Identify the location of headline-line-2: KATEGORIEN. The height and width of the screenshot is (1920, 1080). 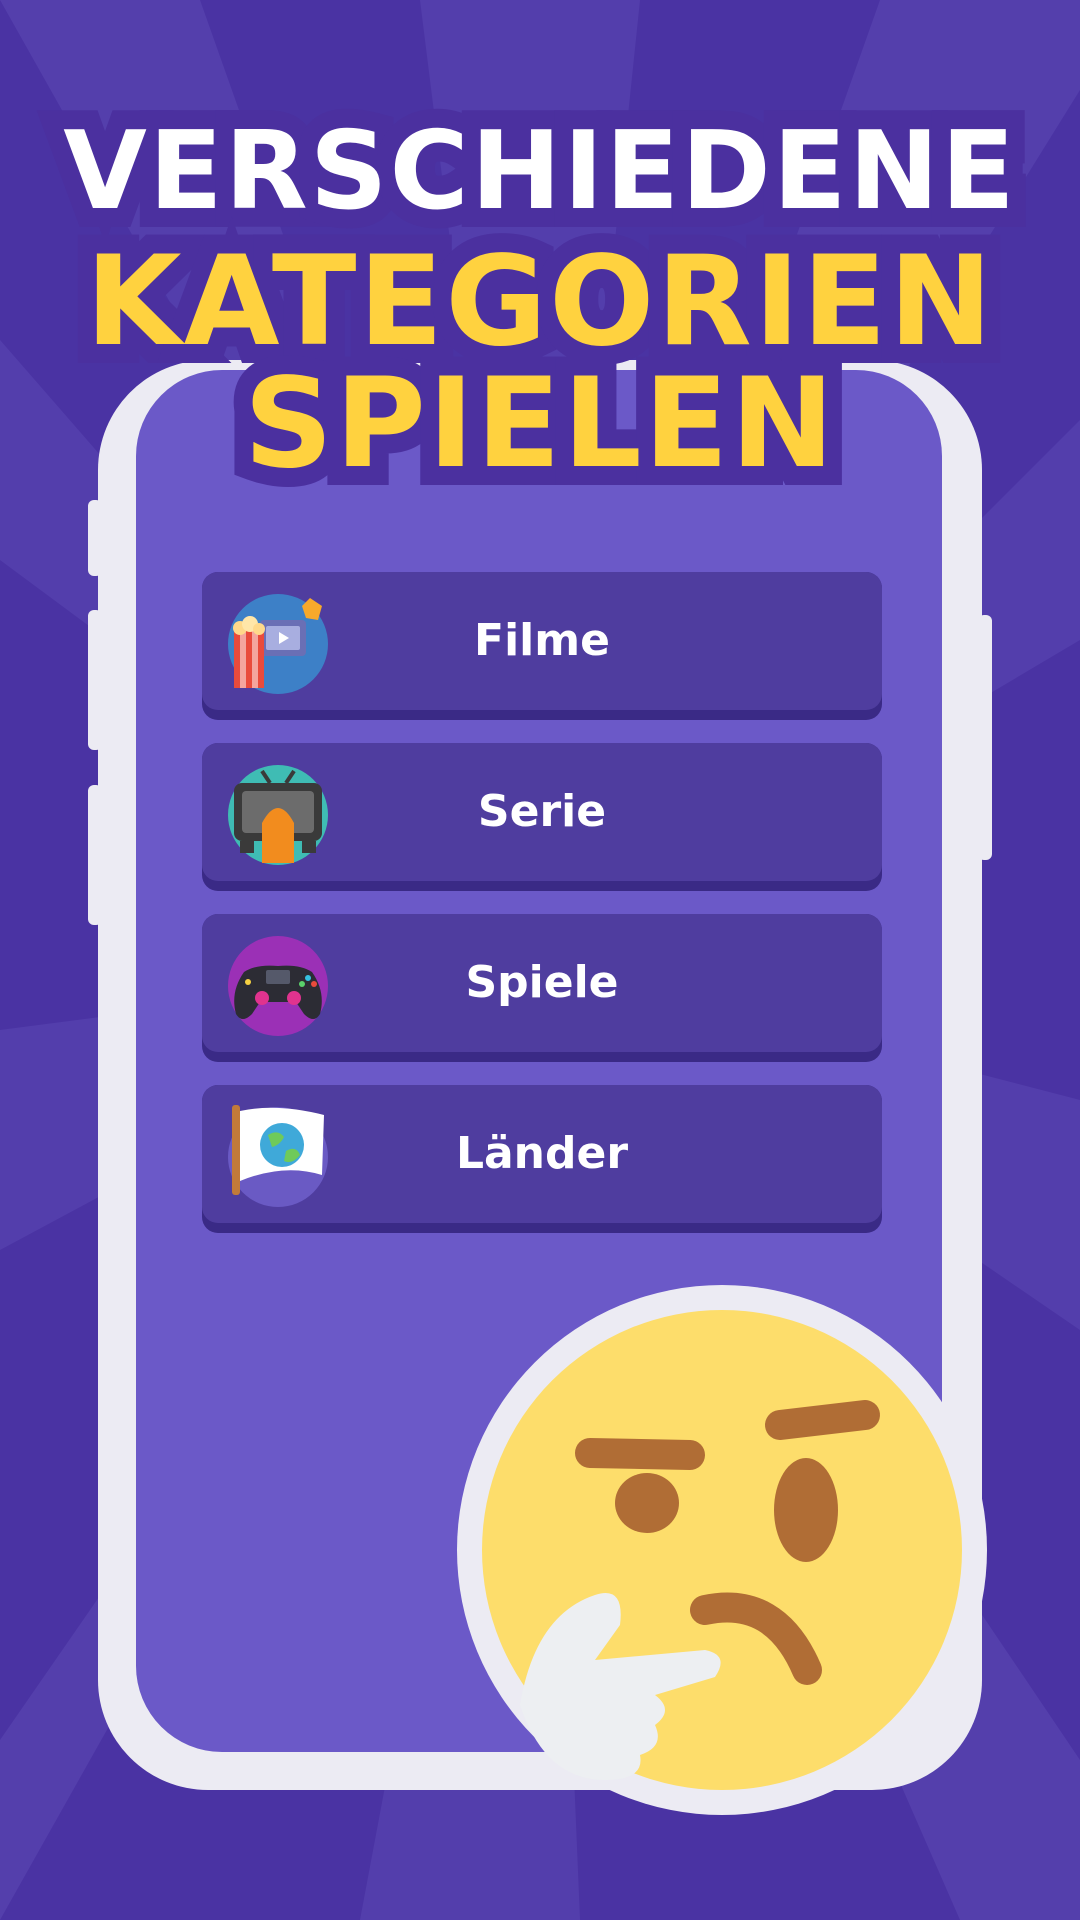
(538, 302).